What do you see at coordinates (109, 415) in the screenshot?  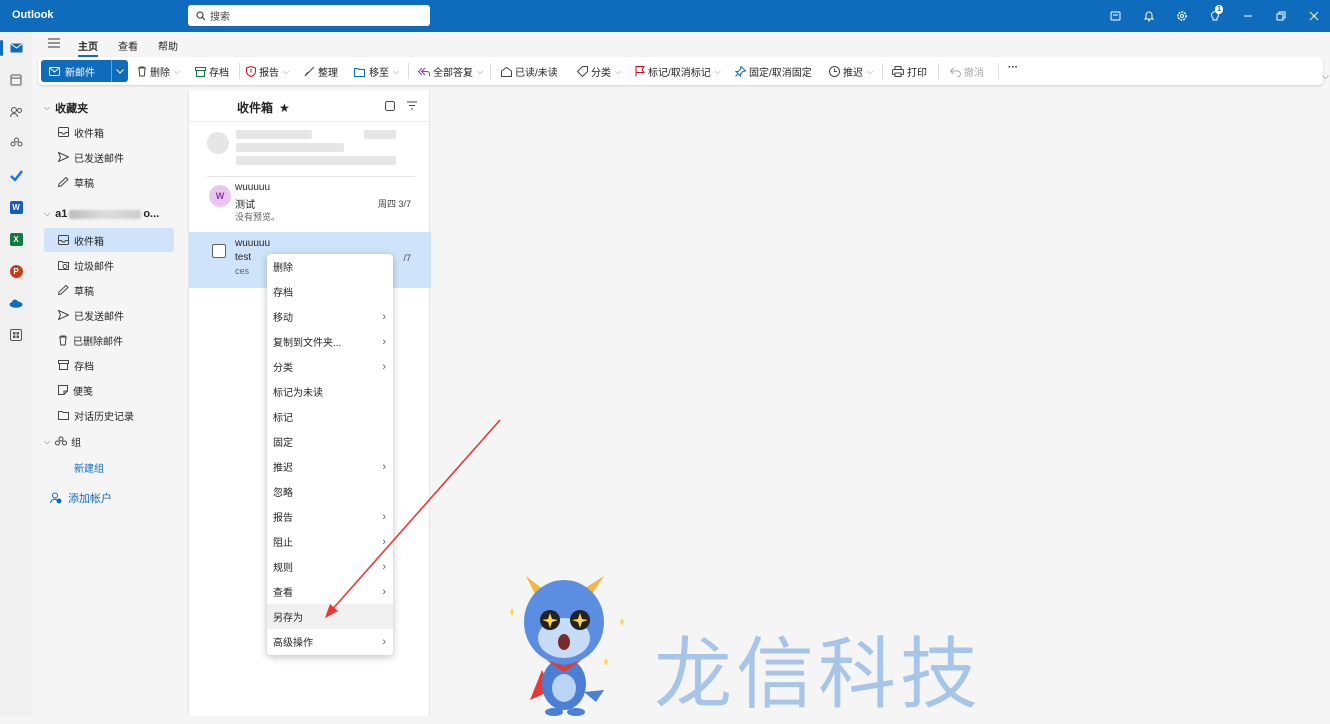 I see `account-item-conversation-history: 对话历史记录` at bounding box center [109, 415].